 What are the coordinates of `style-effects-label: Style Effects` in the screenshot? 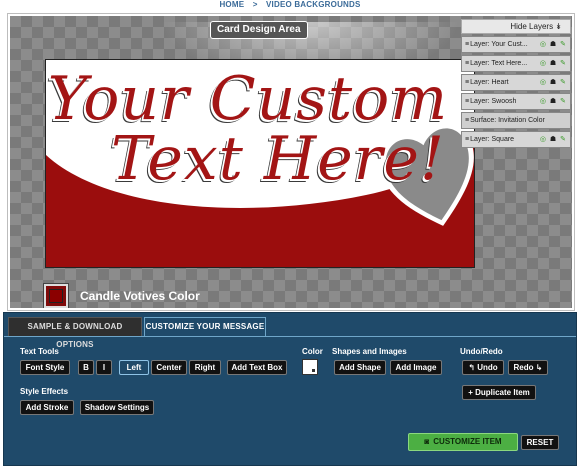 It's located at (44, 391).